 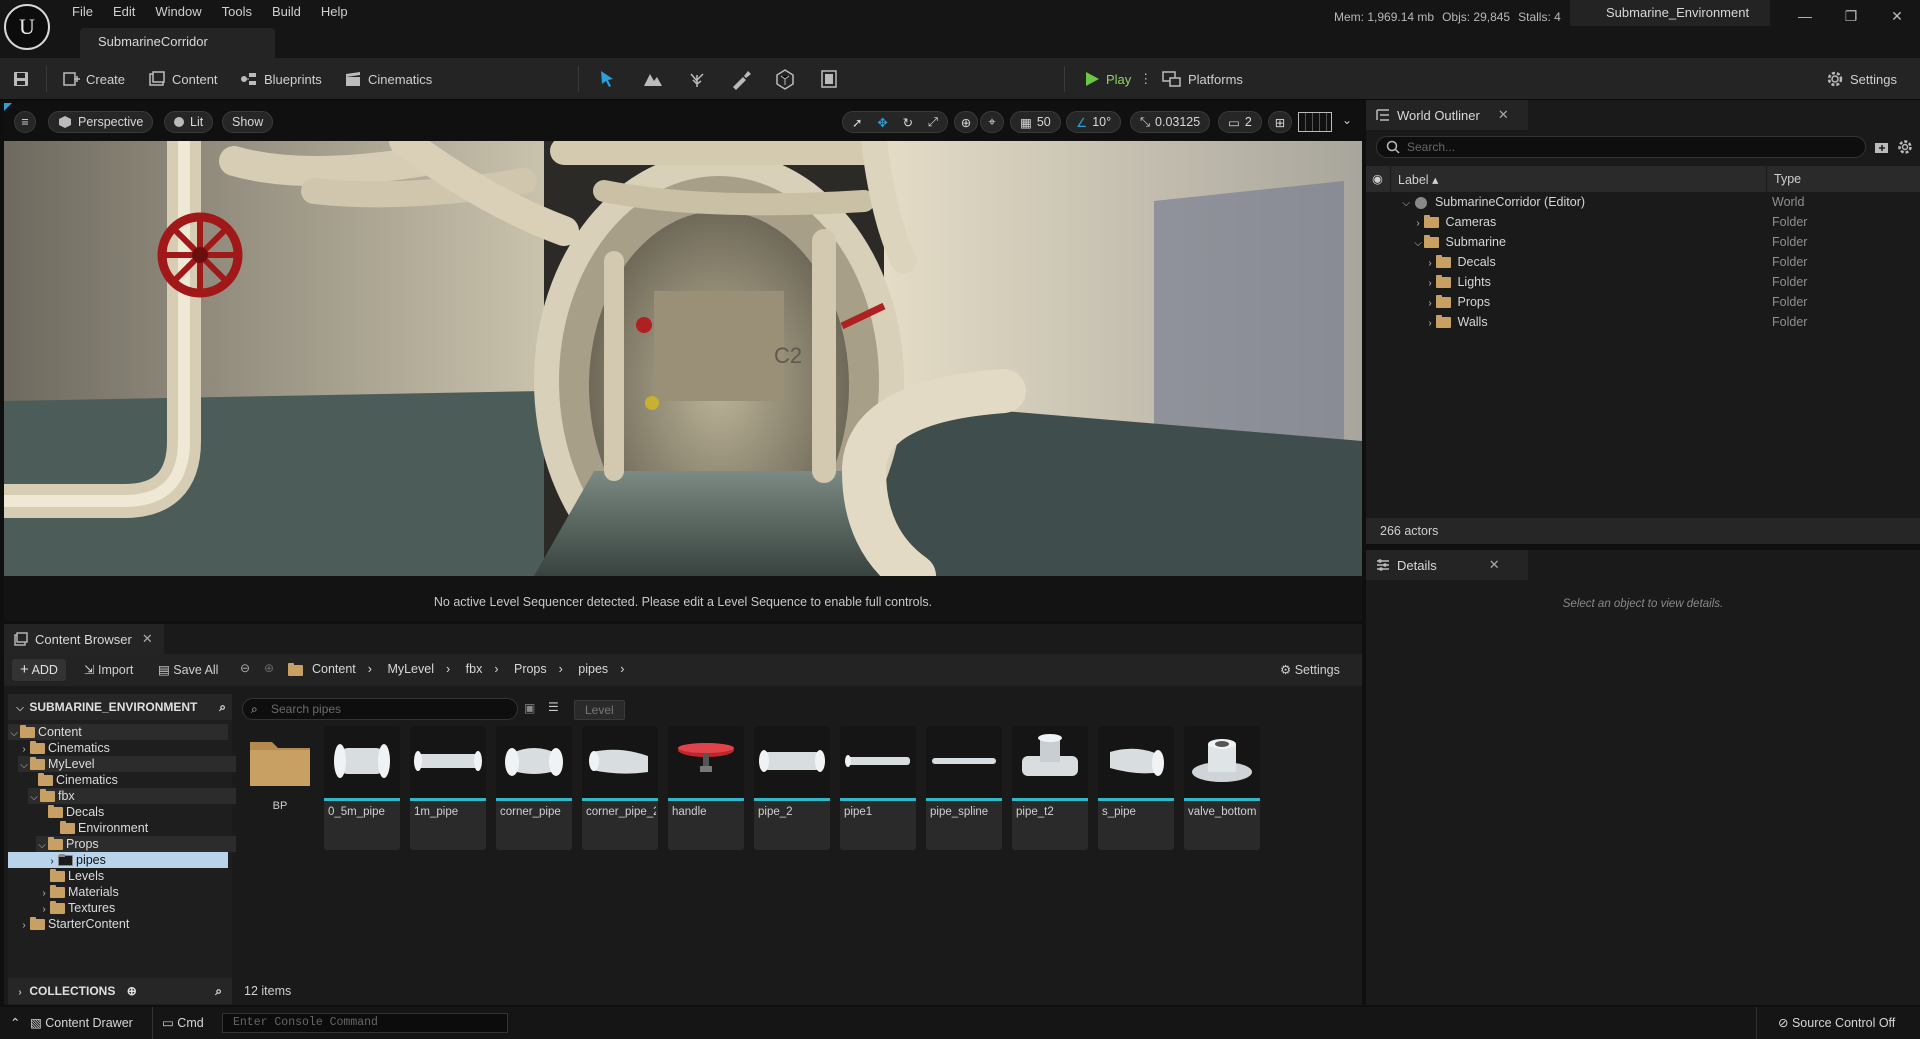 I want to click on asset-tile: valve_bottom, so click(x=1222, y=788).